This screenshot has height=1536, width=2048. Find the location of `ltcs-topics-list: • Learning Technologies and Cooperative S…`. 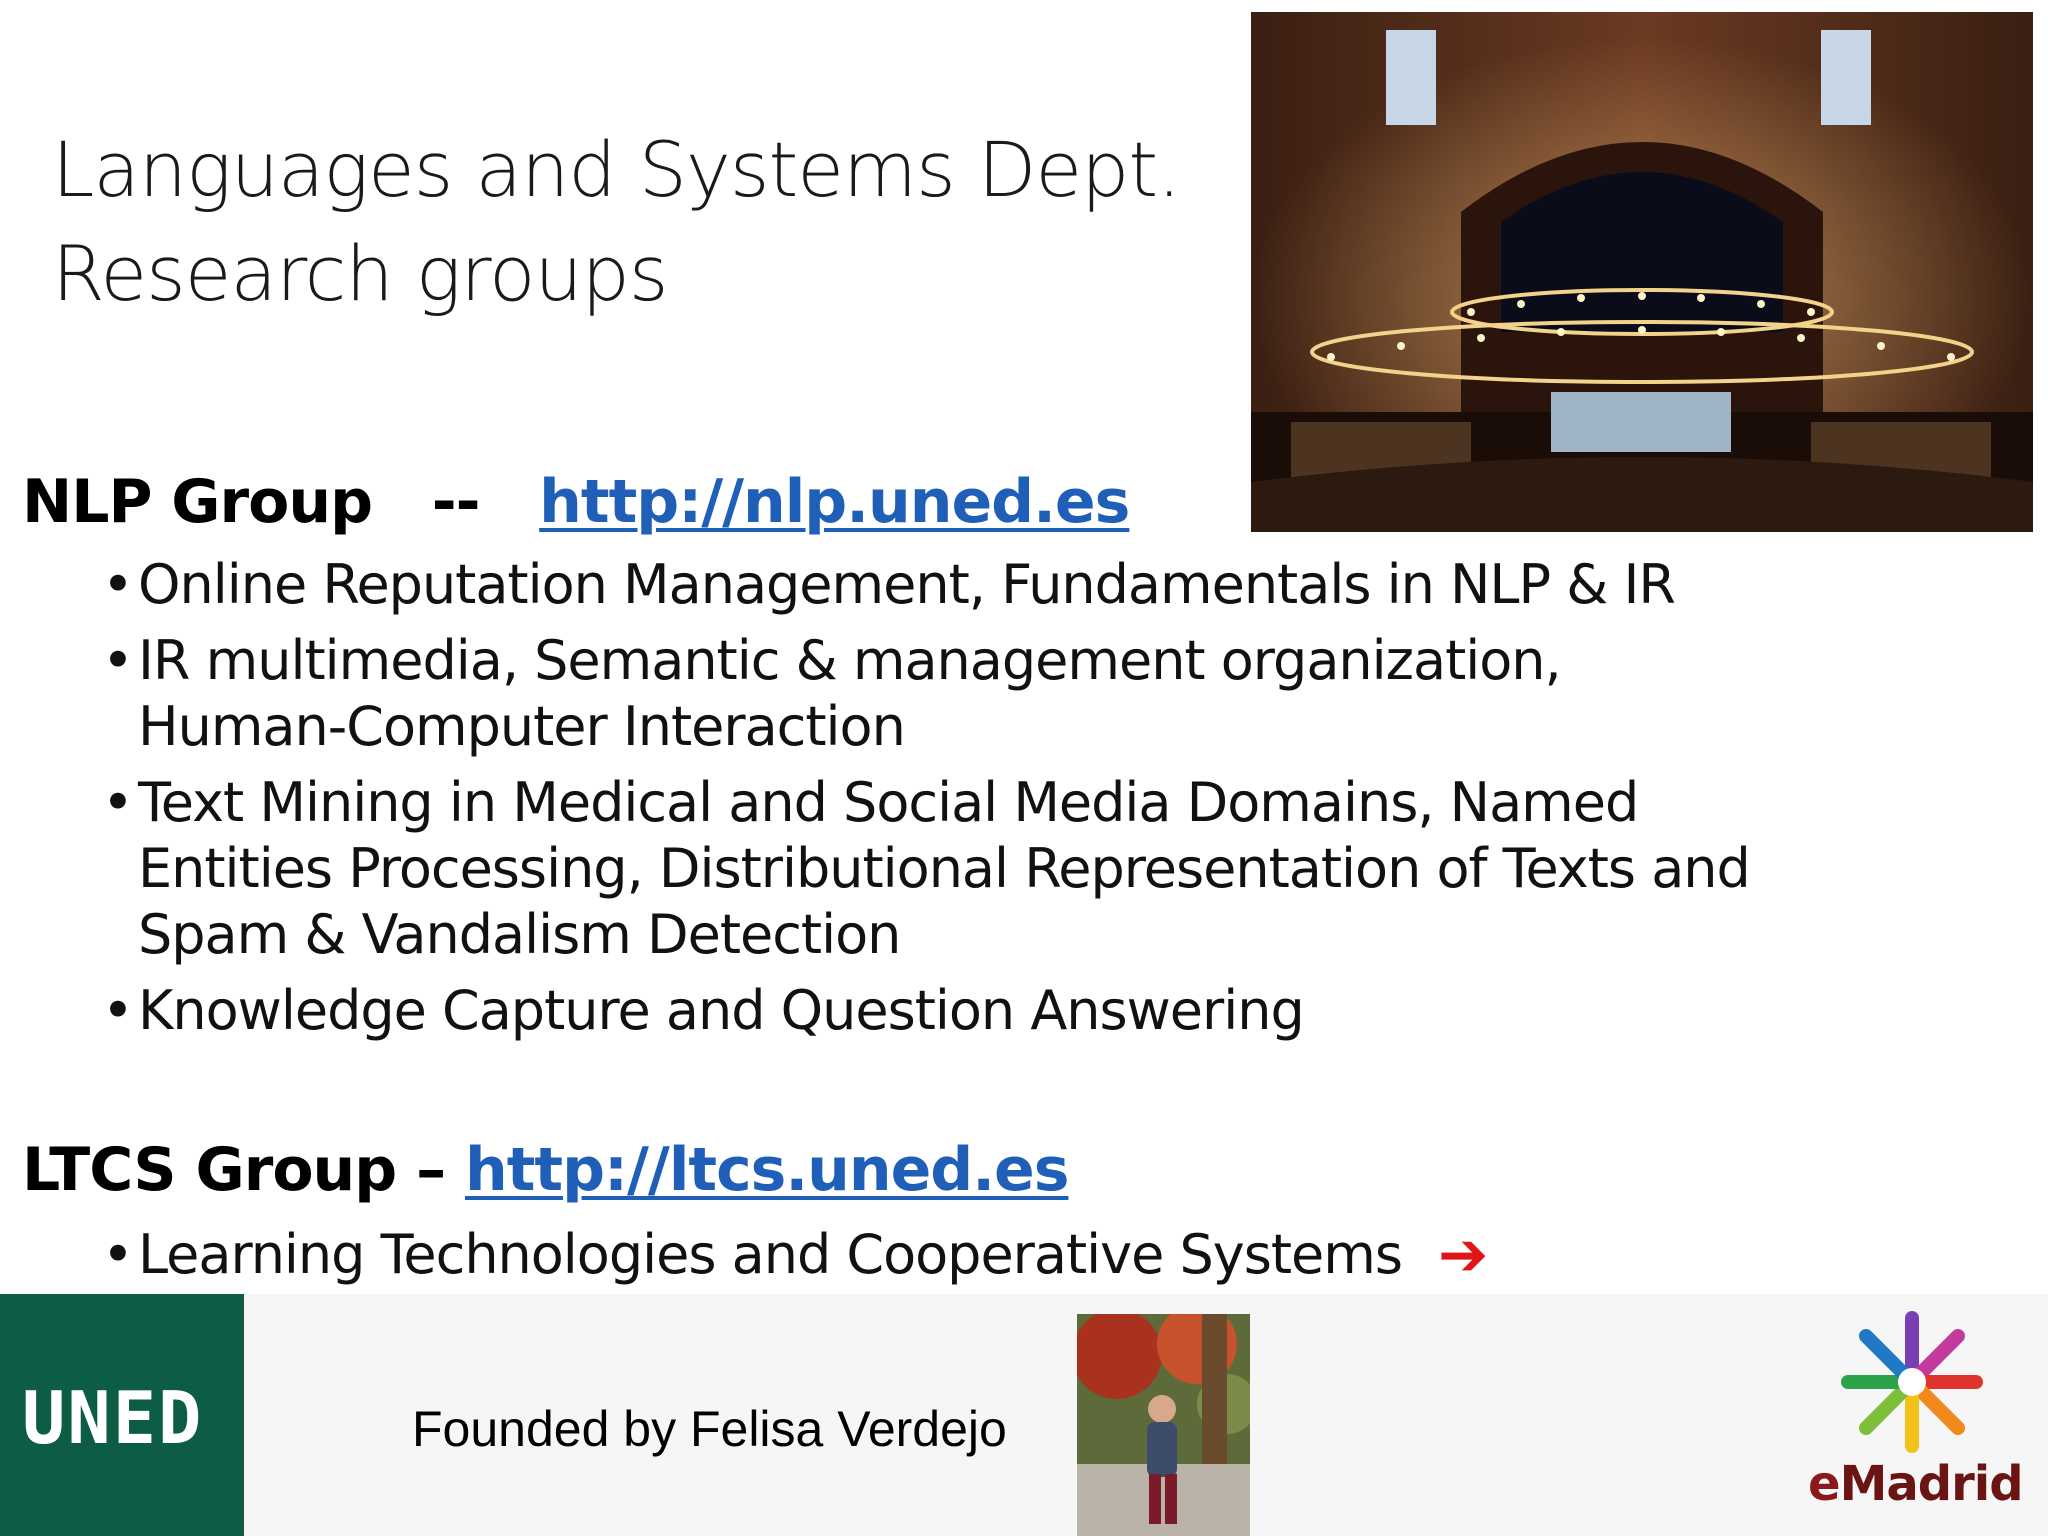

ltcs-topics-list: • Learning Technologies and Cooperative S… is located at coordinates (896, 1260).